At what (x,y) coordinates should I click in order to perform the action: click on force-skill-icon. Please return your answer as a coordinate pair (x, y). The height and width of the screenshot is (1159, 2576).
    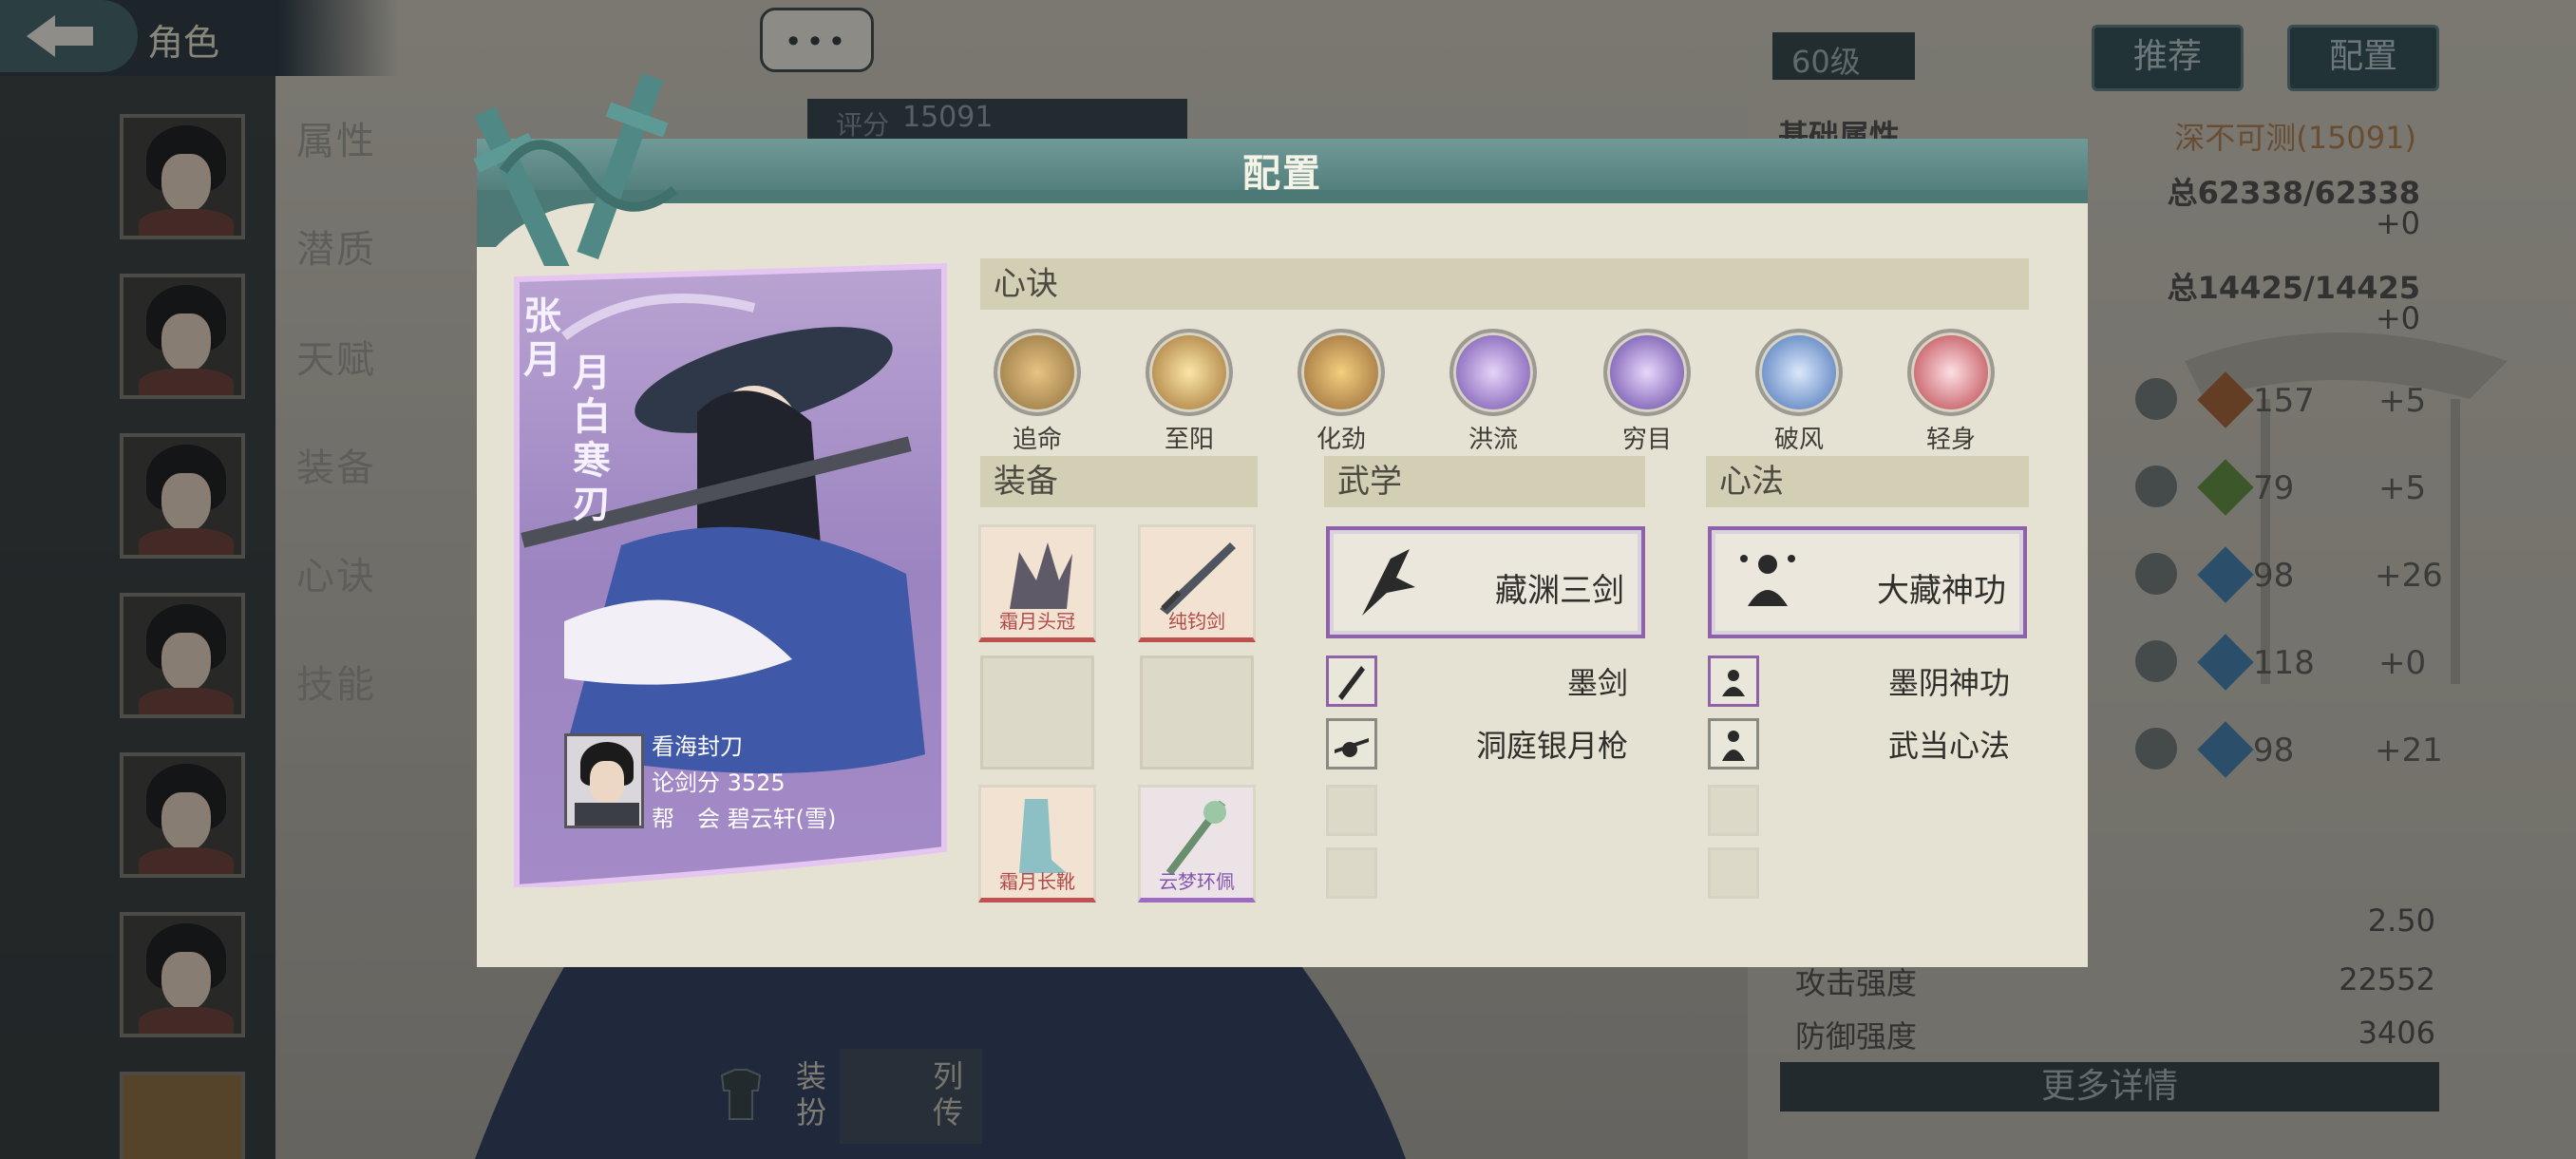
    Looking at the image, I should click on (1341, 372).